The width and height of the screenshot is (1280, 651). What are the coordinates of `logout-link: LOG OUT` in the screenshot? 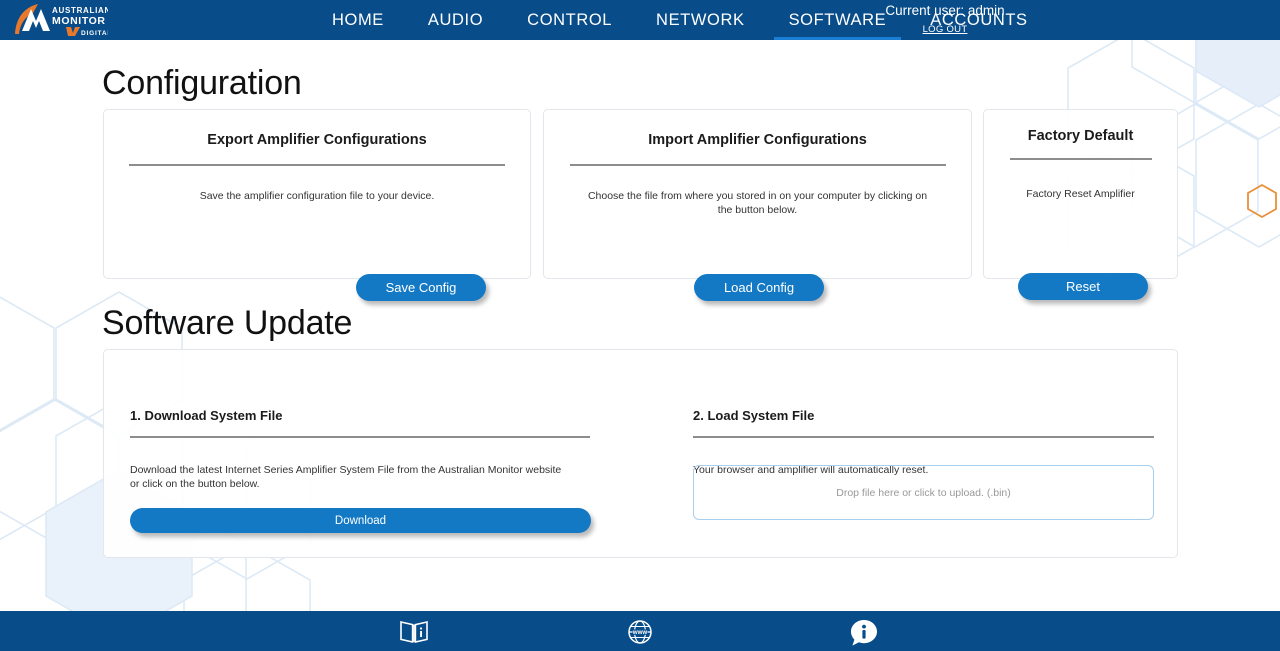 It's located at (945, 29).